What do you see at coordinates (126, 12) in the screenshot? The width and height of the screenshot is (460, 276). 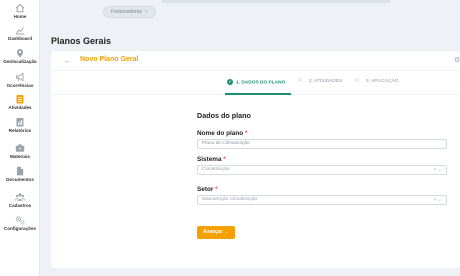 I see `filter-chip-label: Fornecedores` at bounding box center [126, 12].